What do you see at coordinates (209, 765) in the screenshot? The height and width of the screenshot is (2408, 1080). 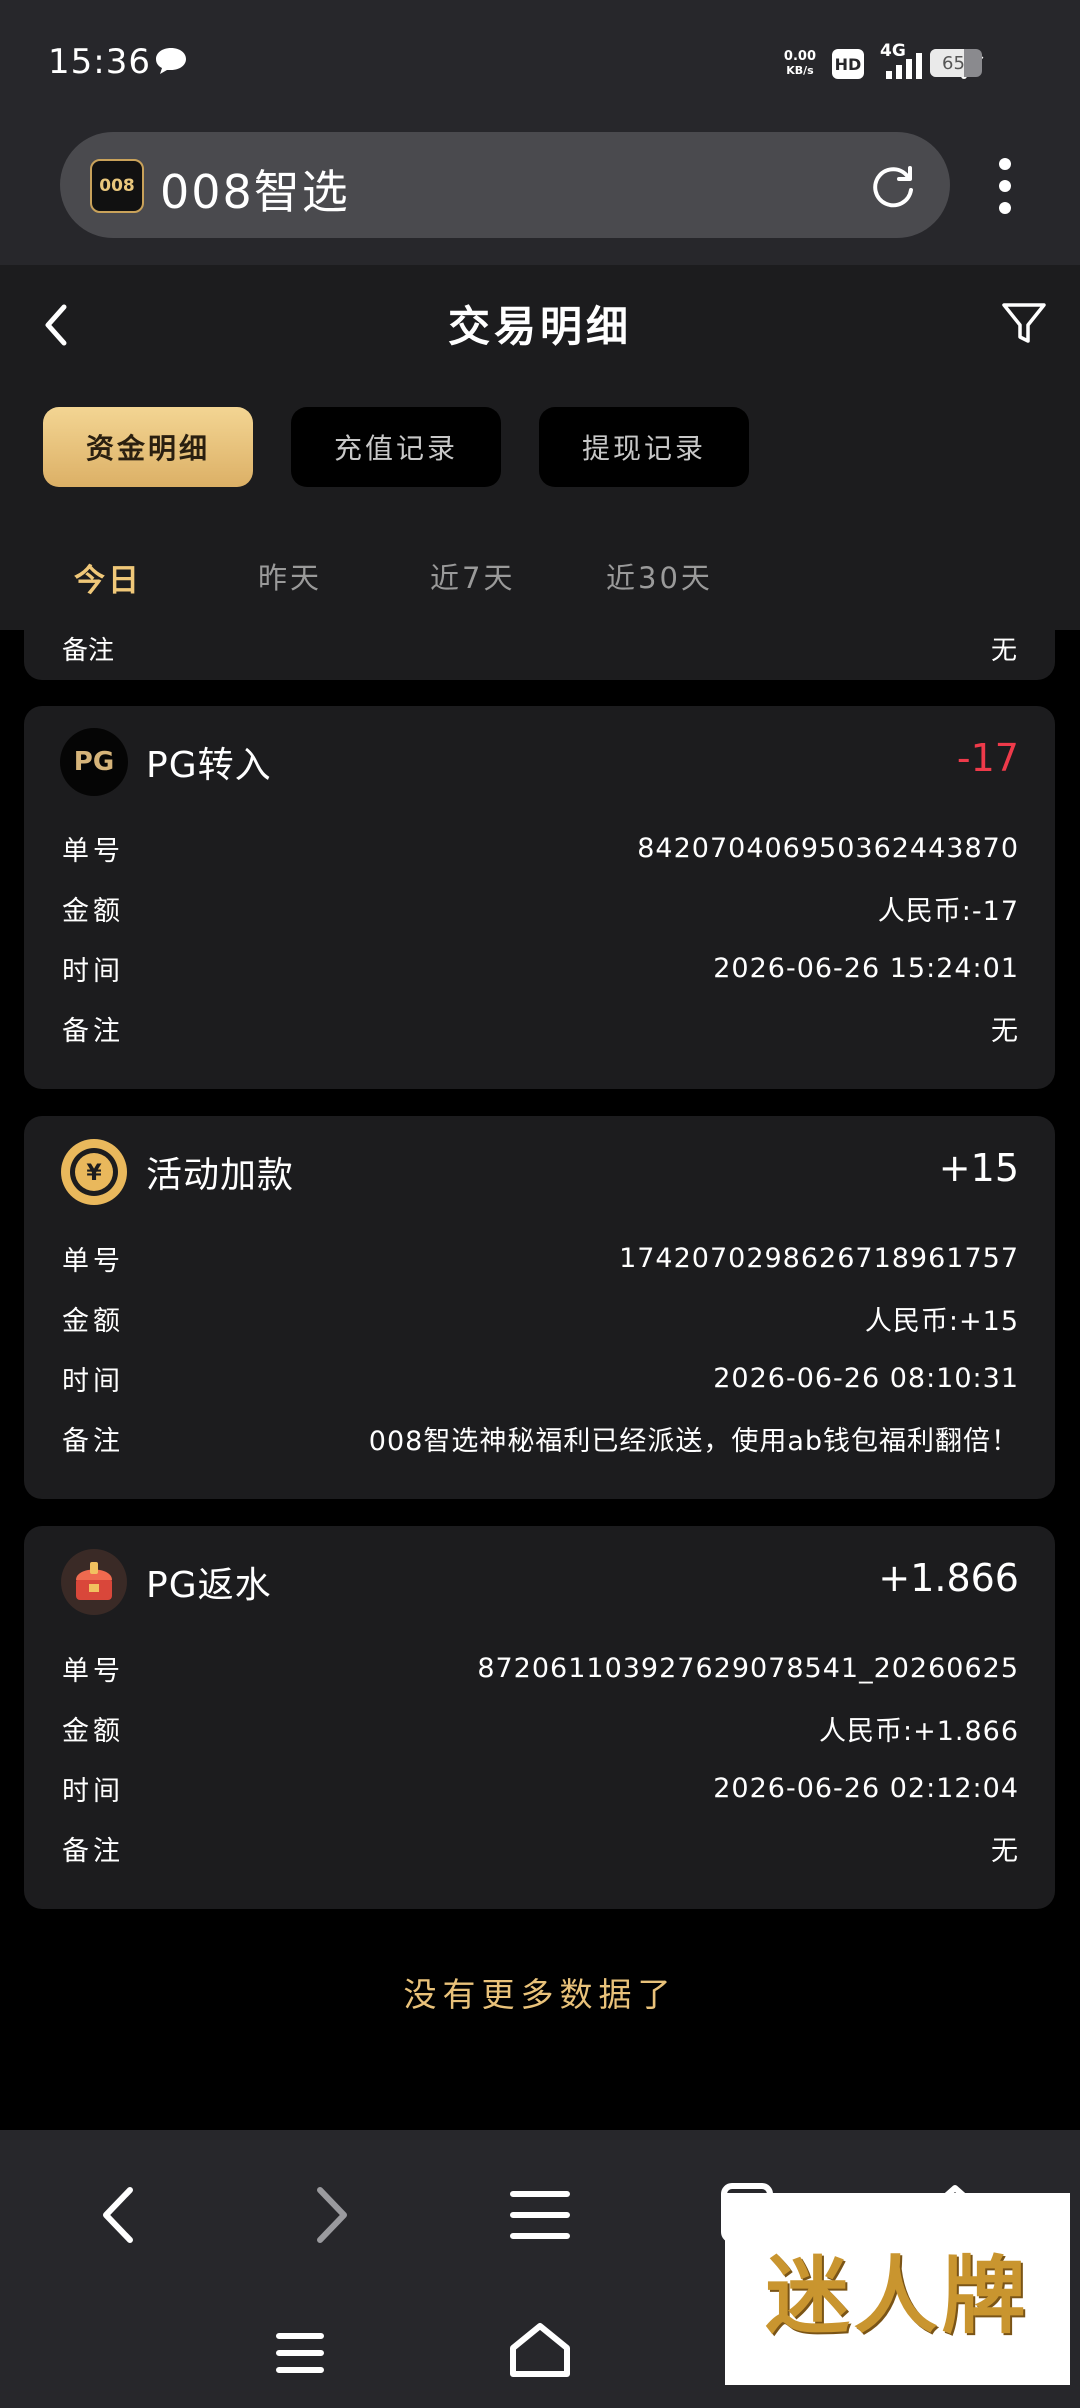 I see `transaction-title: PG转入` at bounding box center [209, 765].